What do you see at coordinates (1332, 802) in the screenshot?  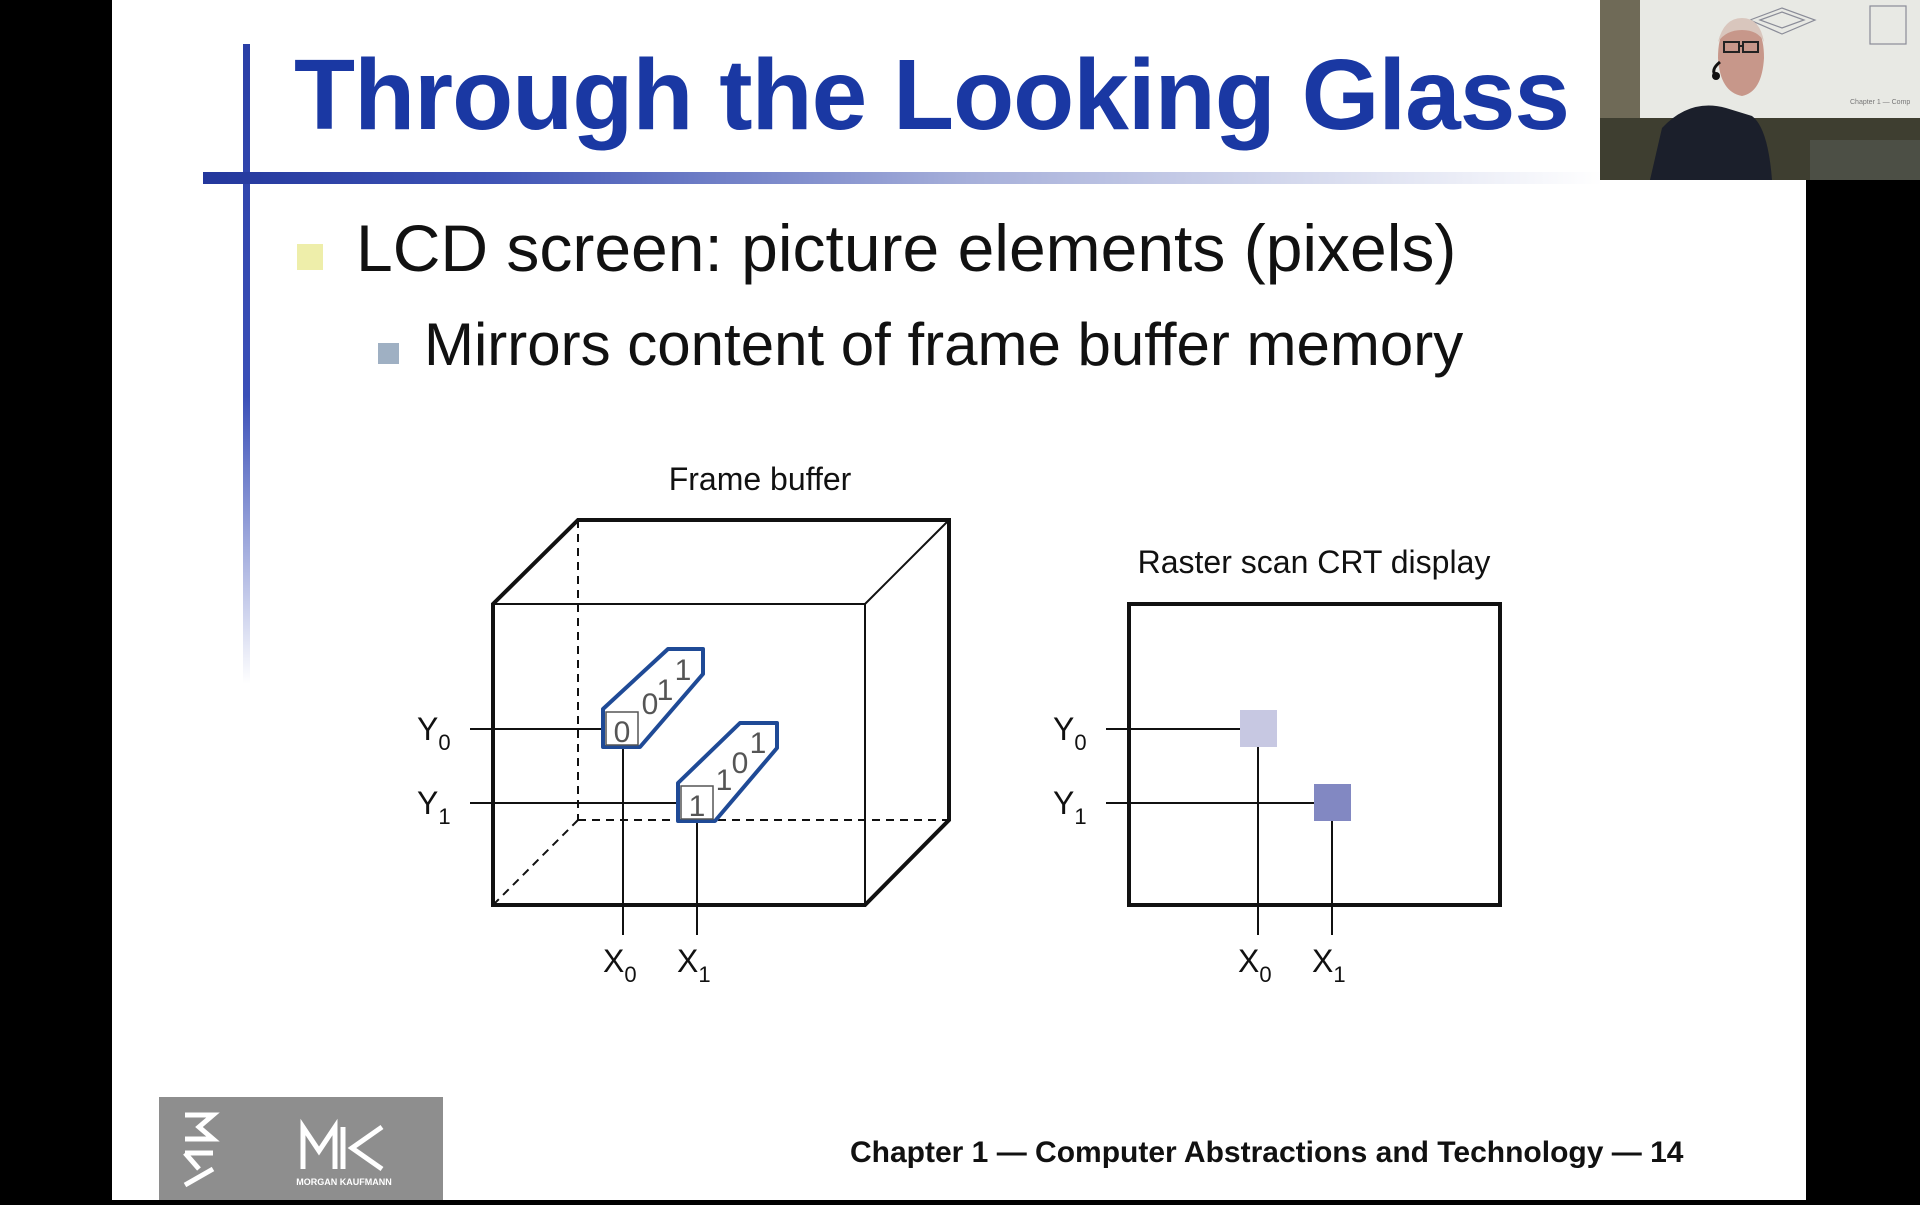 I see `crt-pixel-dark` at bounding box center [1332, 802].